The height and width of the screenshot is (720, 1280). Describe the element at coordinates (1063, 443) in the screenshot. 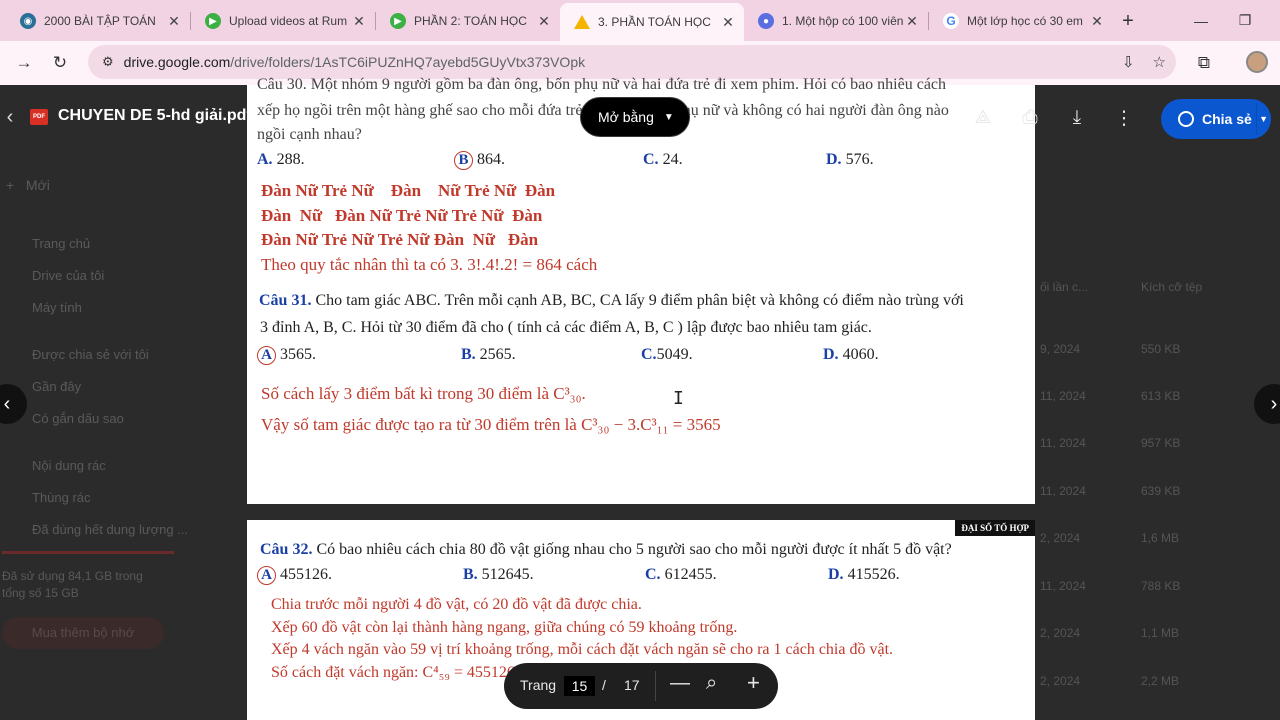

I see `row-date: 11, 2024` at that location.